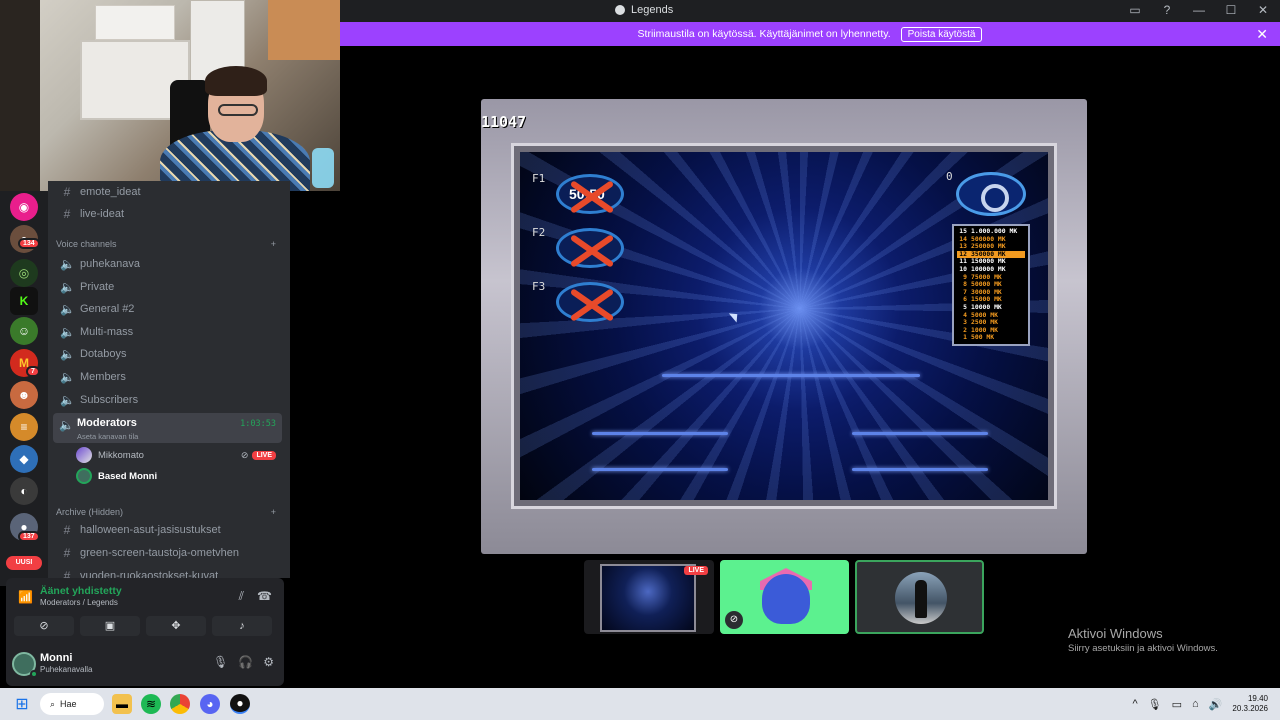  I want to click on server-icon-10: ◐, so click(24, 491).